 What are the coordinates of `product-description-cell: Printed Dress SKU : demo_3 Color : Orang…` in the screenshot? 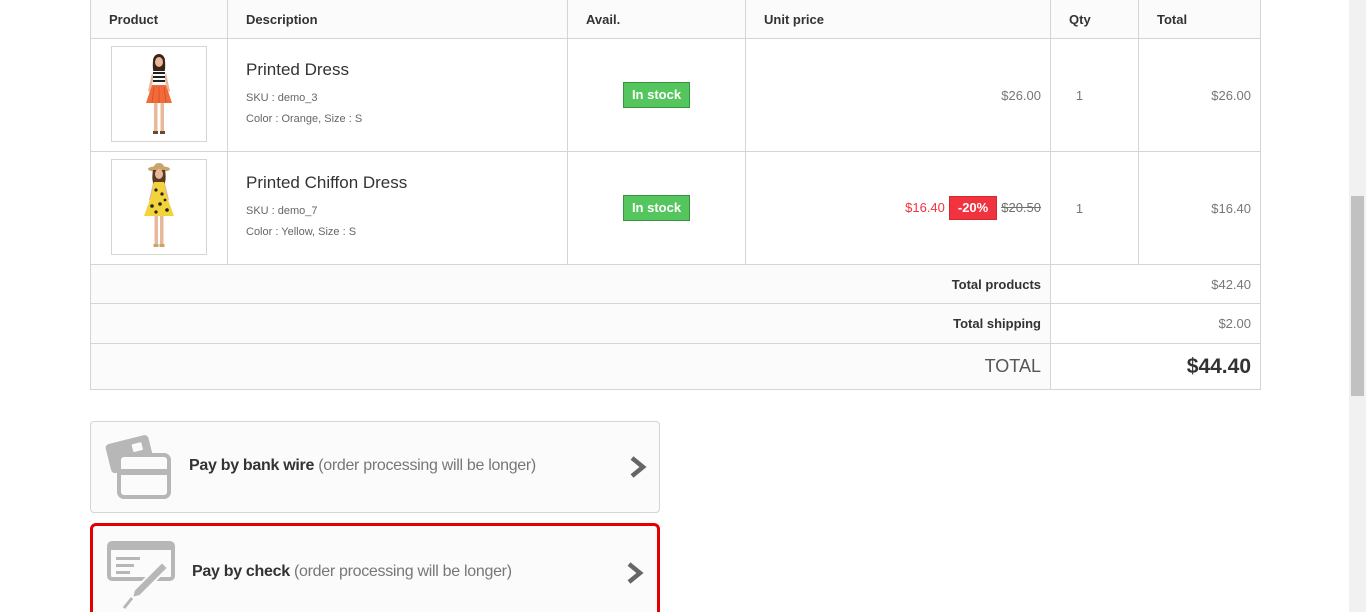 It's located at (397, 95).